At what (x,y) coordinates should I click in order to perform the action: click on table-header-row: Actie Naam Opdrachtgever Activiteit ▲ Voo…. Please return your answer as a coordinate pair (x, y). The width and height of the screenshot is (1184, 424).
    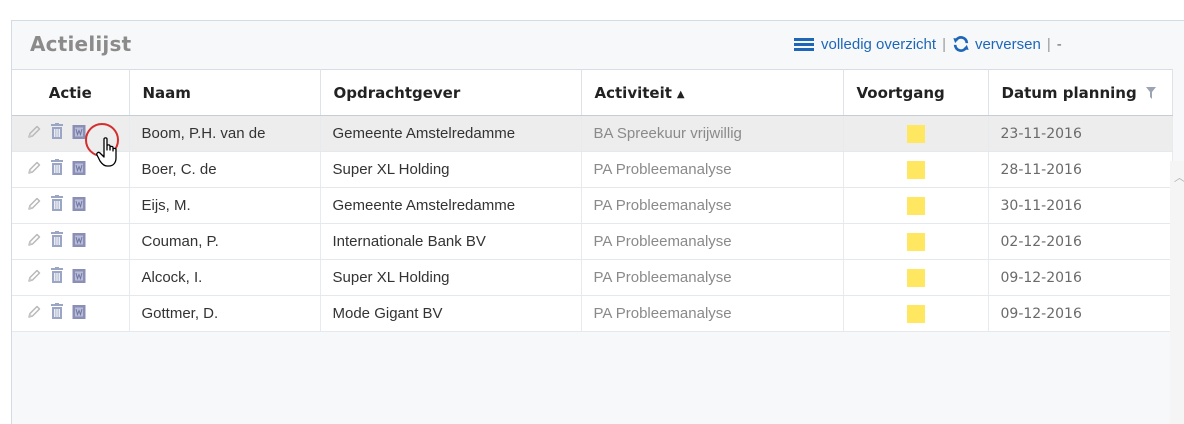
    Looking at the image, I should click on (592, 92).